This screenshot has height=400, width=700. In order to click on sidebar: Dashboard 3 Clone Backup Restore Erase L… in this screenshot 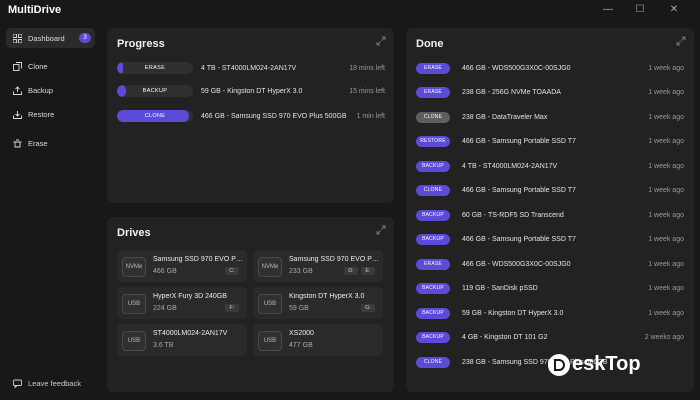, I will do `click(50, 211)`.